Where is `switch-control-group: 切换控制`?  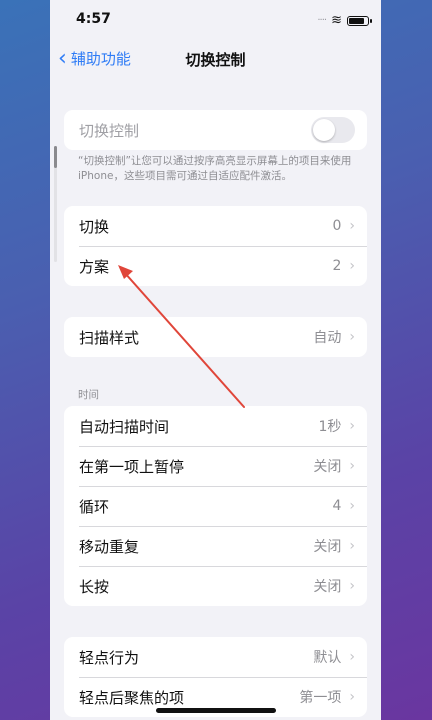
switch-control-group: 切换控制 is located at coordinates (215, 130).